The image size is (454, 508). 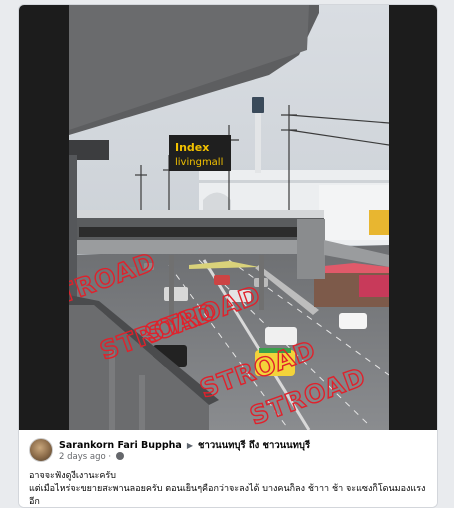 What do you see at coordinates (82, 457) in the screenshot?
I see `post-timestamp: 2 days ago` at bounding box center [82, 457].